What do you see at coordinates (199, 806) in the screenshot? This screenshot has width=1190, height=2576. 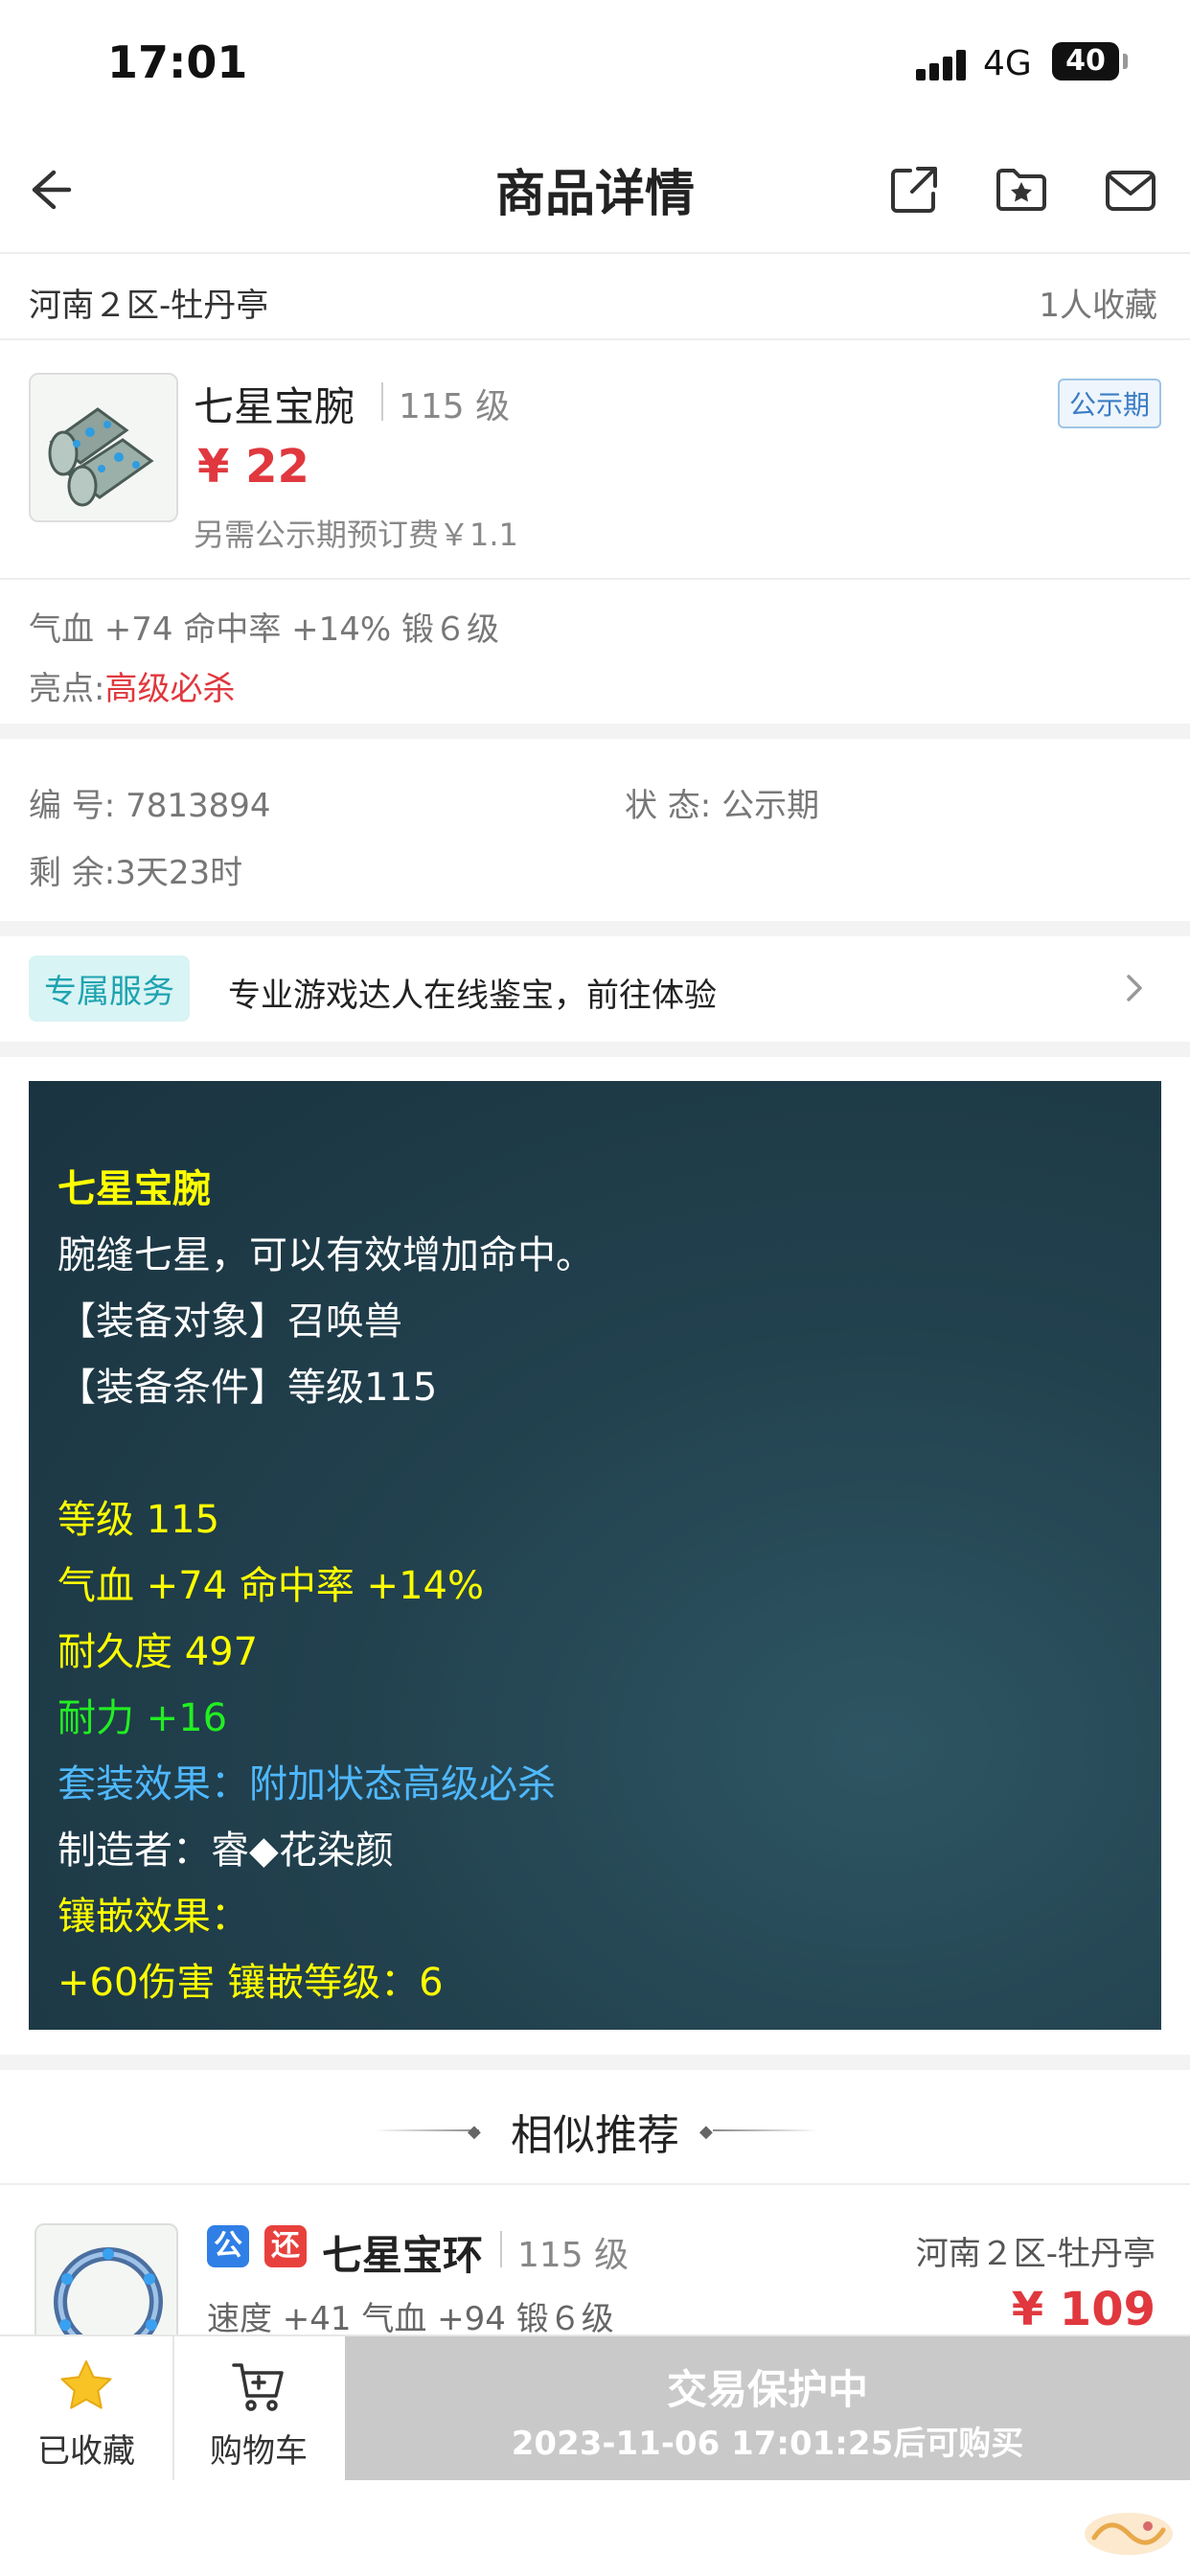 I see `listing-id-value: 7813894` at bounding box center [199, 806].